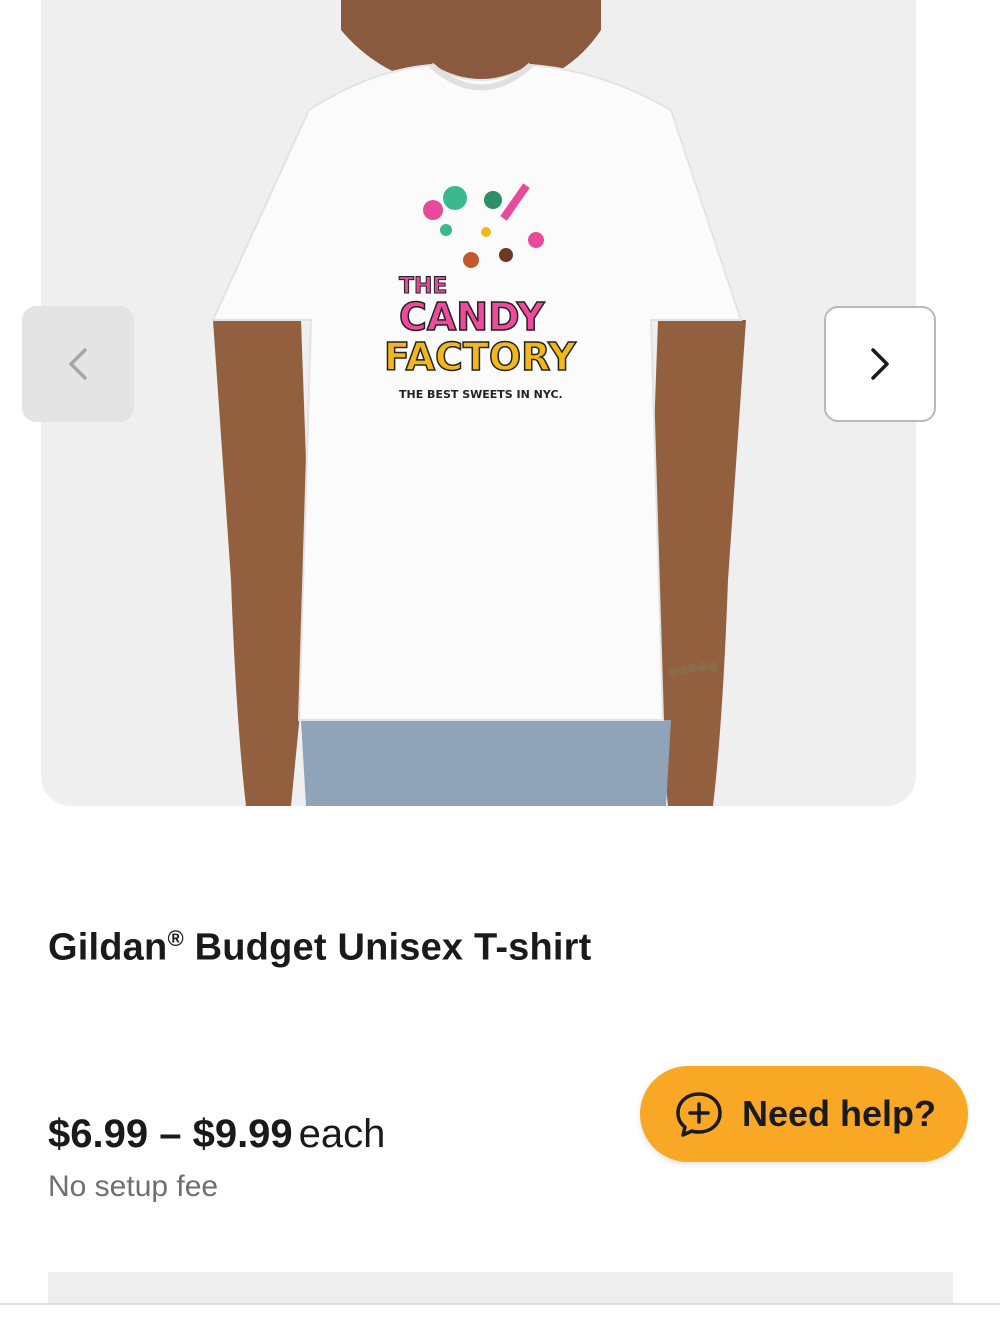  What do you see at coordinates (481, 394) in the screenshot?
I see `print-tagline: THE BEST SWEETS IN NYC.` at bounding box center [481, 394].